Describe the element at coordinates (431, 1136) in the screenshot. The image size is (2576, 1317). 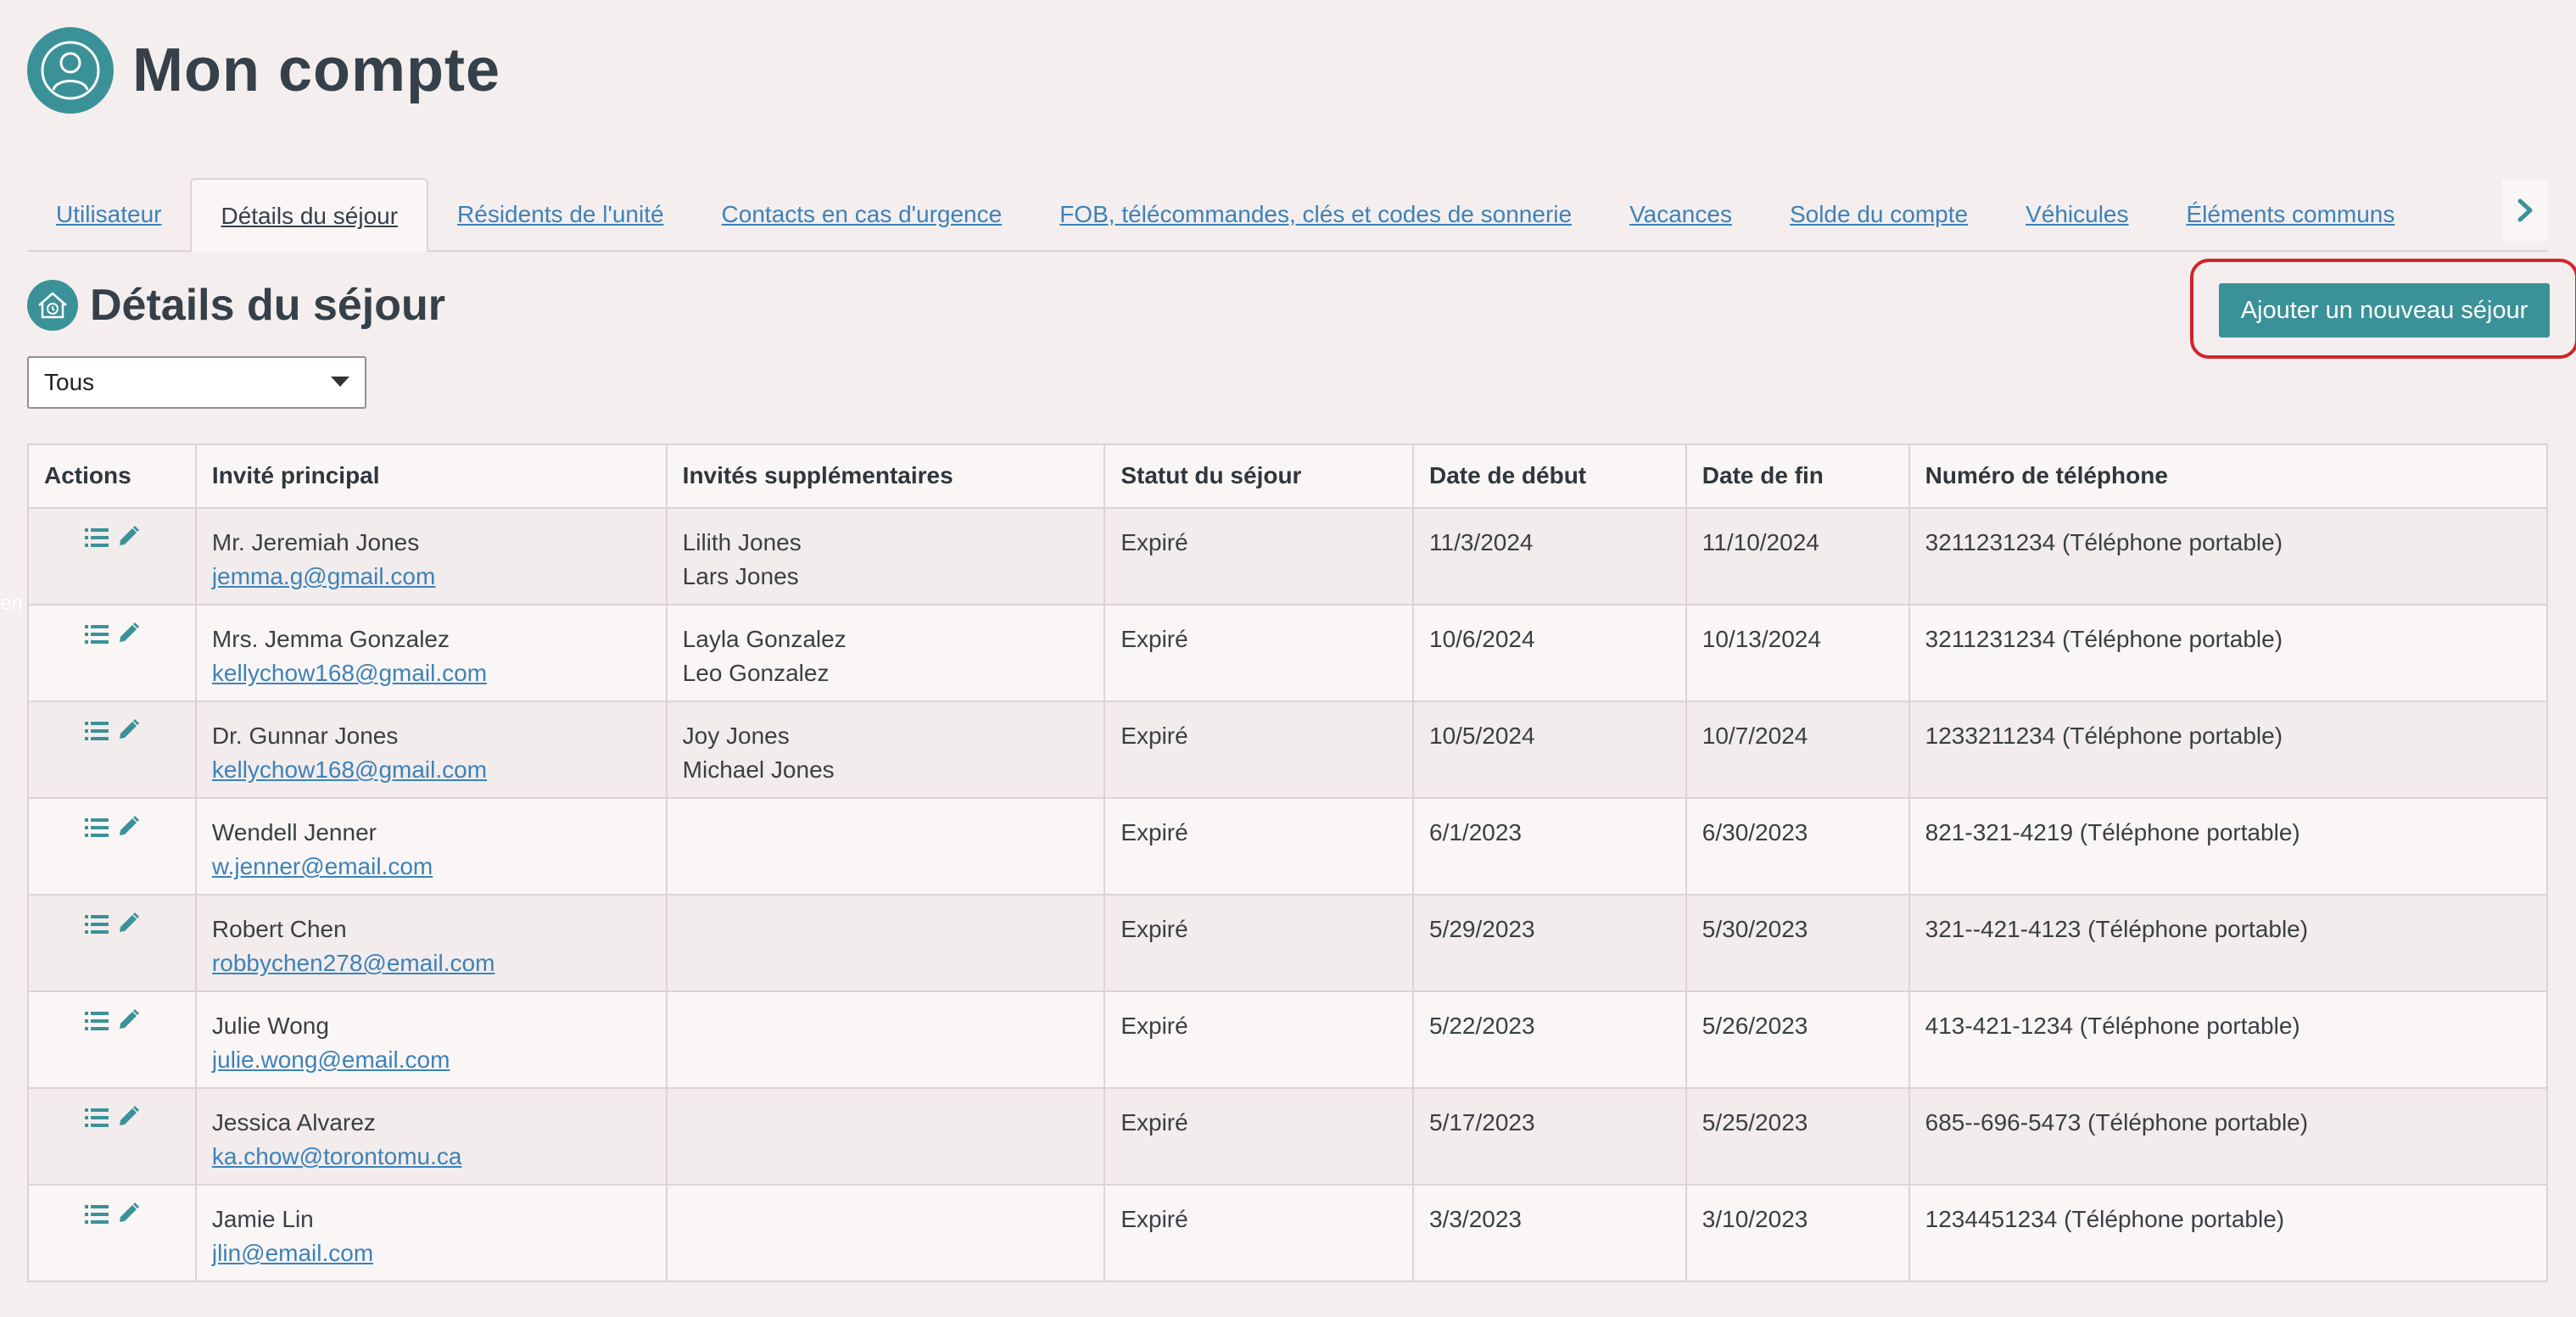
I see `primary-guest-cell: Jessica Alvarez ka.chow@torontomu.ca` at that location.